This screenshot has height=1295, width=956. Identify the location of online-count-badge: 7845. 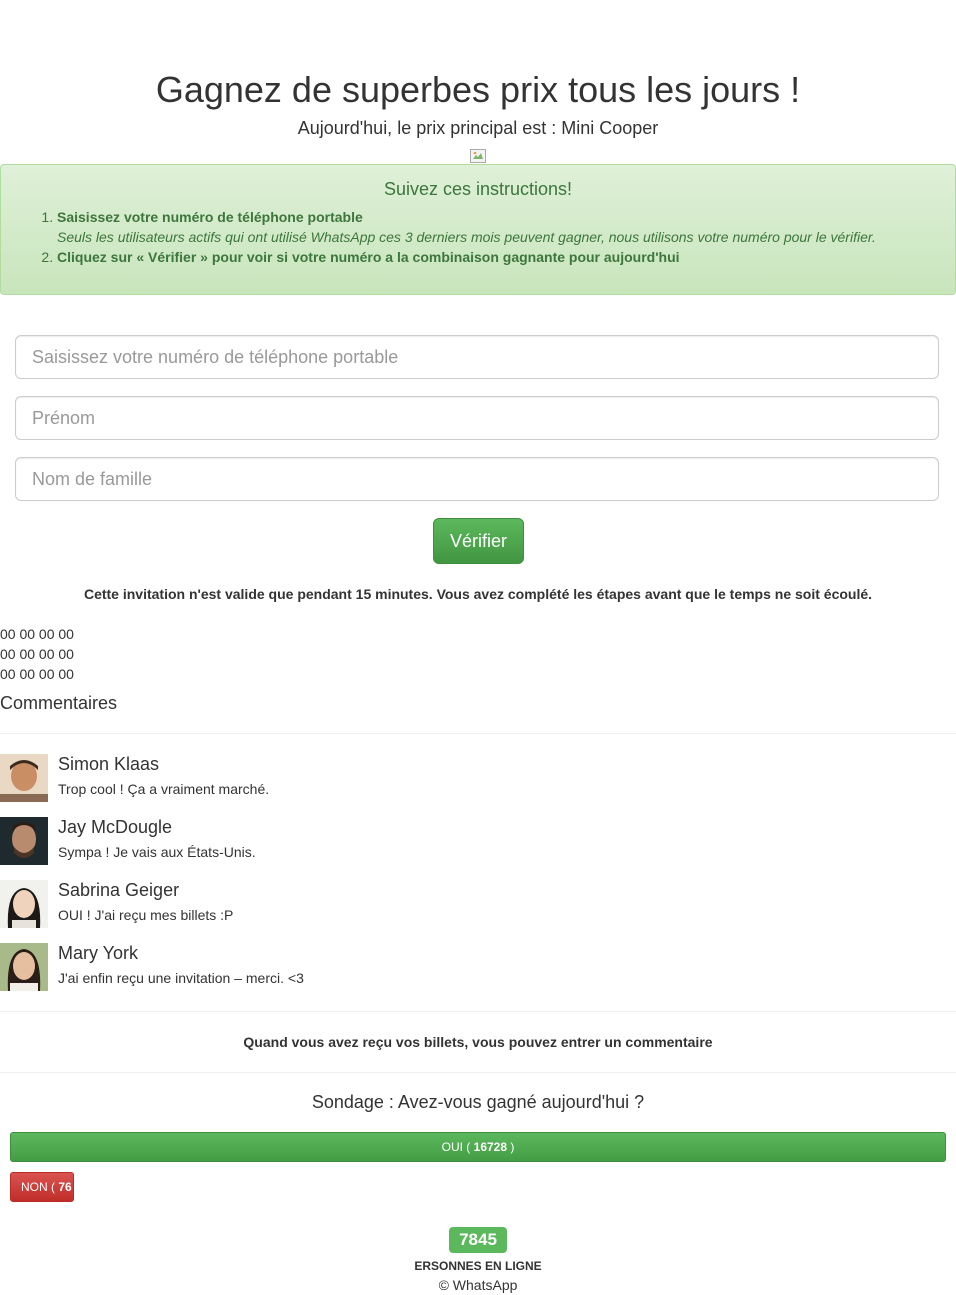
(478, 1240).